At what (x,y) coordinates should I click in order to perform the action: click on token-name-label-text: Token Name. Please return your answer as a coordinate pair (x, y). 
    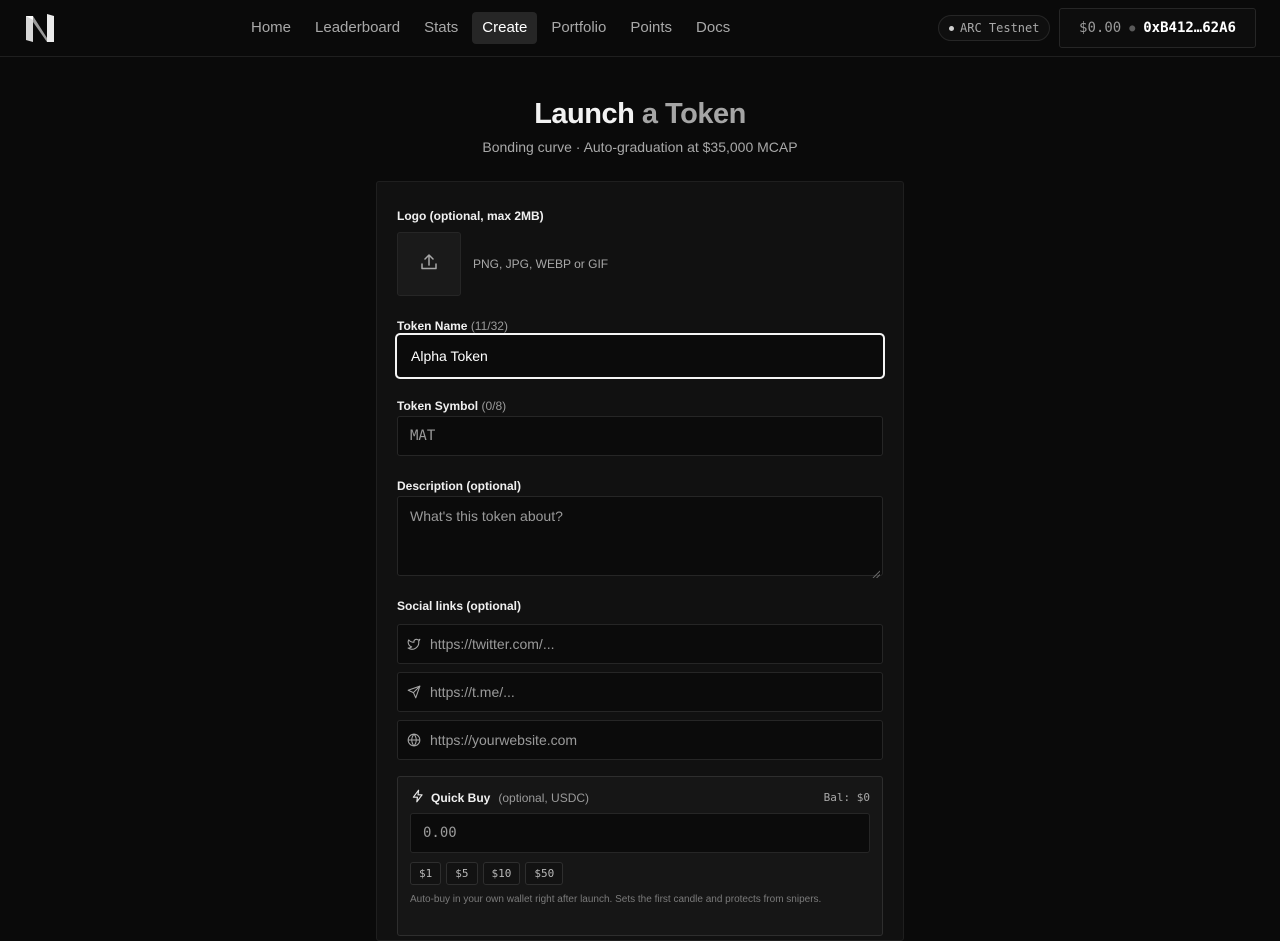
    Looking at the image, I should click on (432, 326).